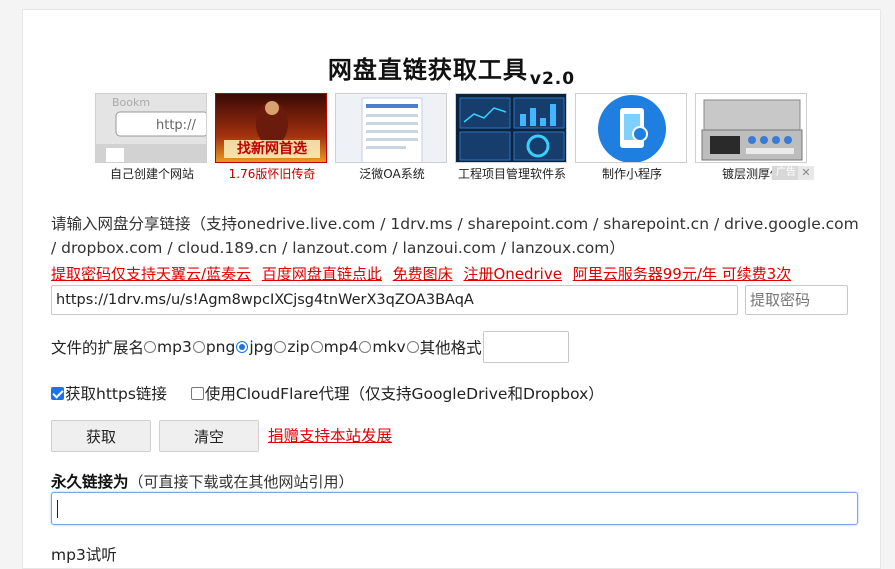 This screenshot has height=569, width=895. What do you see at coordinates (84, 555) in the screenshot?
I see `mp3-preview-label: mp3试听` at bounding box center [84, 555].